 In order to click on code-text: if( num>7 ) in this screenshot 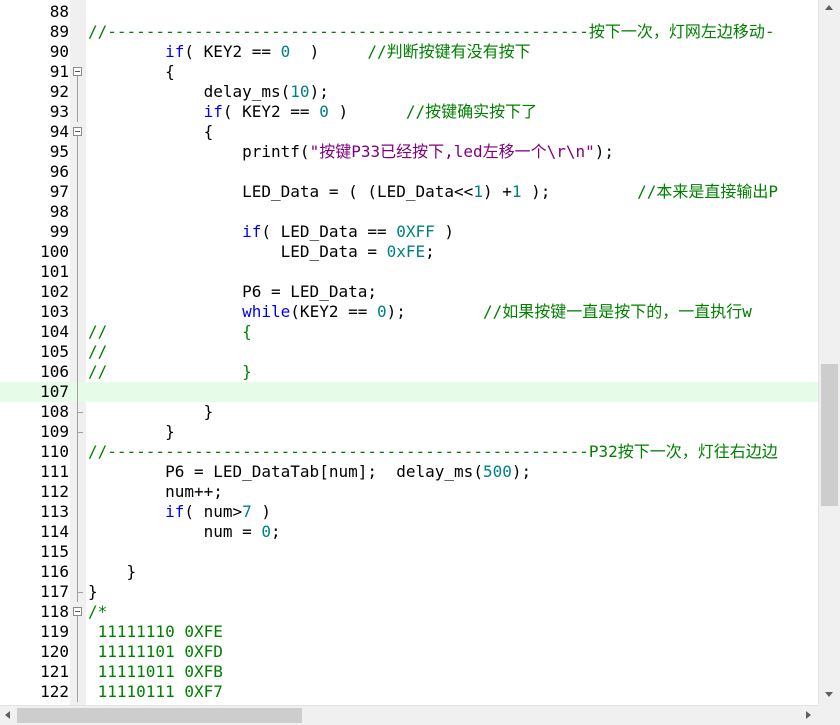, I will do `click(179, 512)`.